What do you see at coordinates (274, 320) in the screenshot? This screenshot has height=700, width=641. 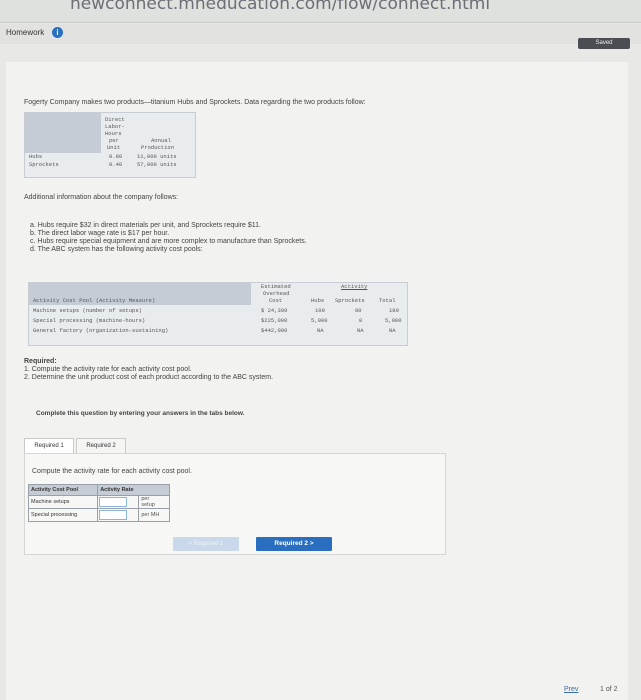 I see `activity-cost: $225,000` at bounding box center [274, 320].